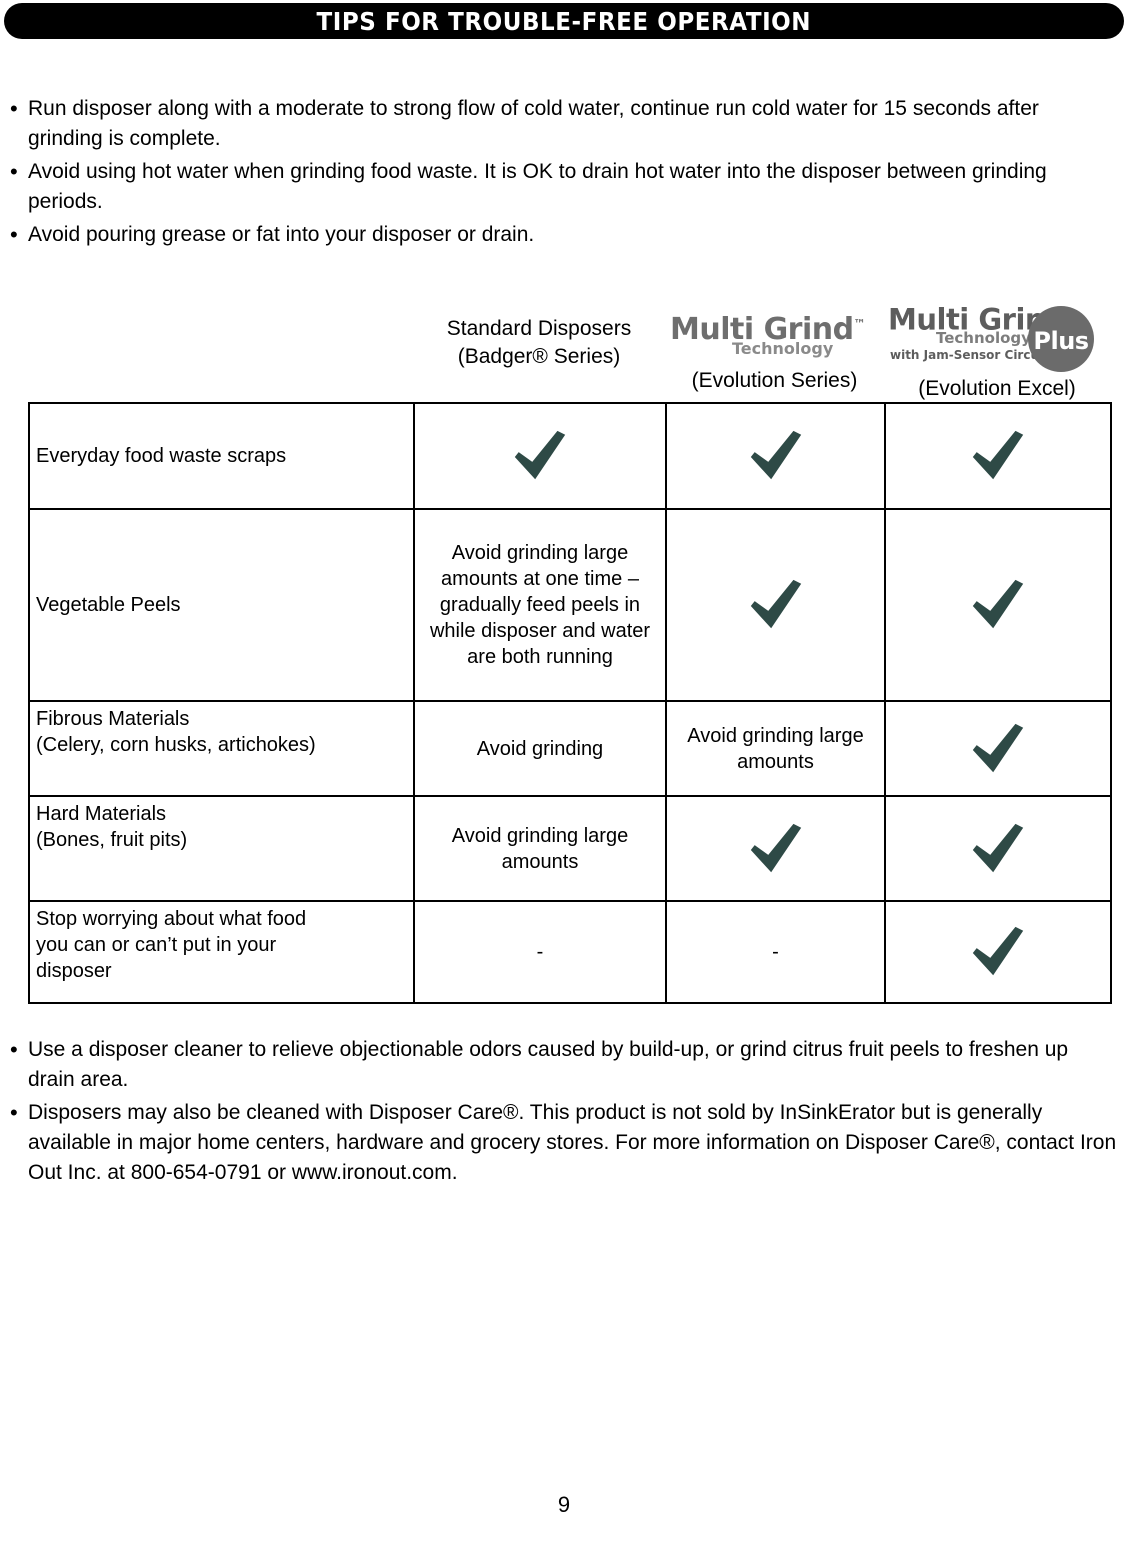  I want to click on row-label: Vegetable Peels, so click(221, 605).